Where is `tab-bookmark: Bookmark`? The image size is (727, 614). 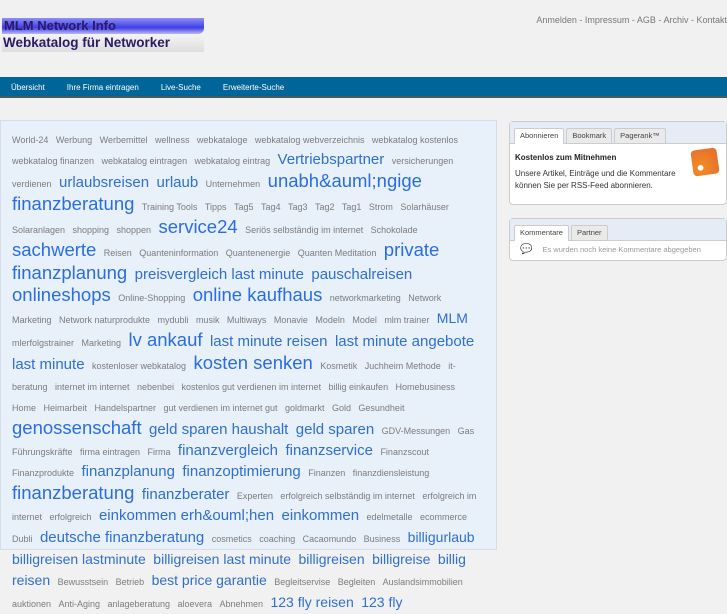
tab-bookmark: Bookmark is located at coordinates (589, 135).